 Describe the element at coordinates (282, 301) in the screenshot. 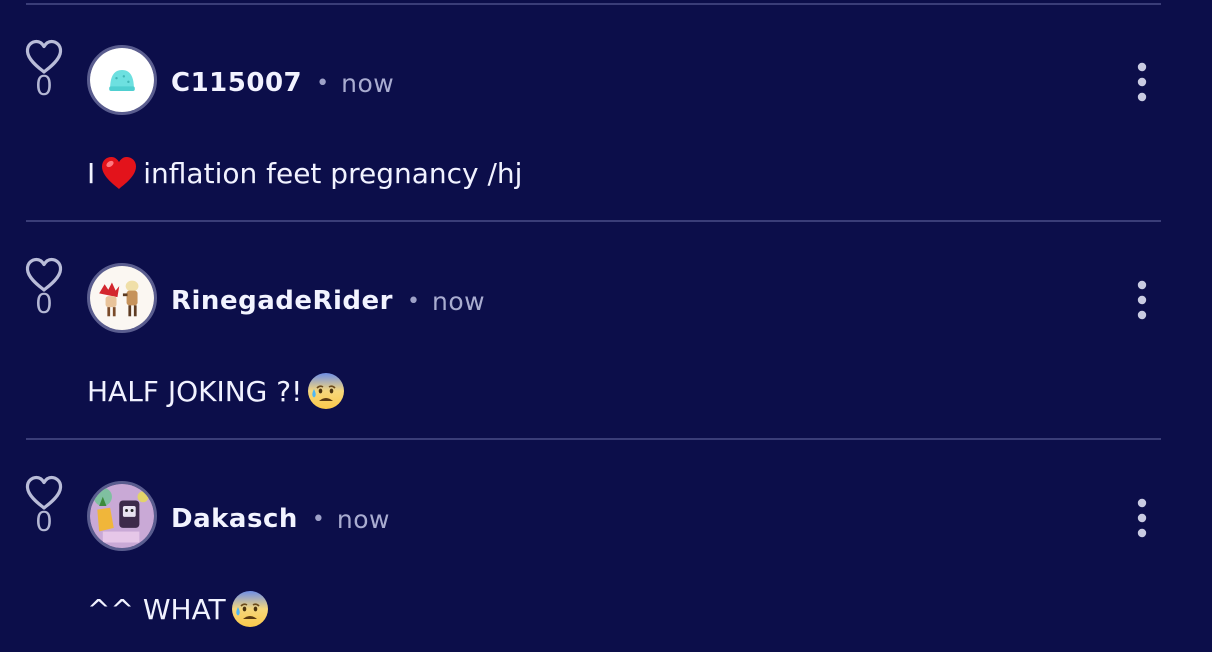

I see `username: RinegadeRider` at that location.